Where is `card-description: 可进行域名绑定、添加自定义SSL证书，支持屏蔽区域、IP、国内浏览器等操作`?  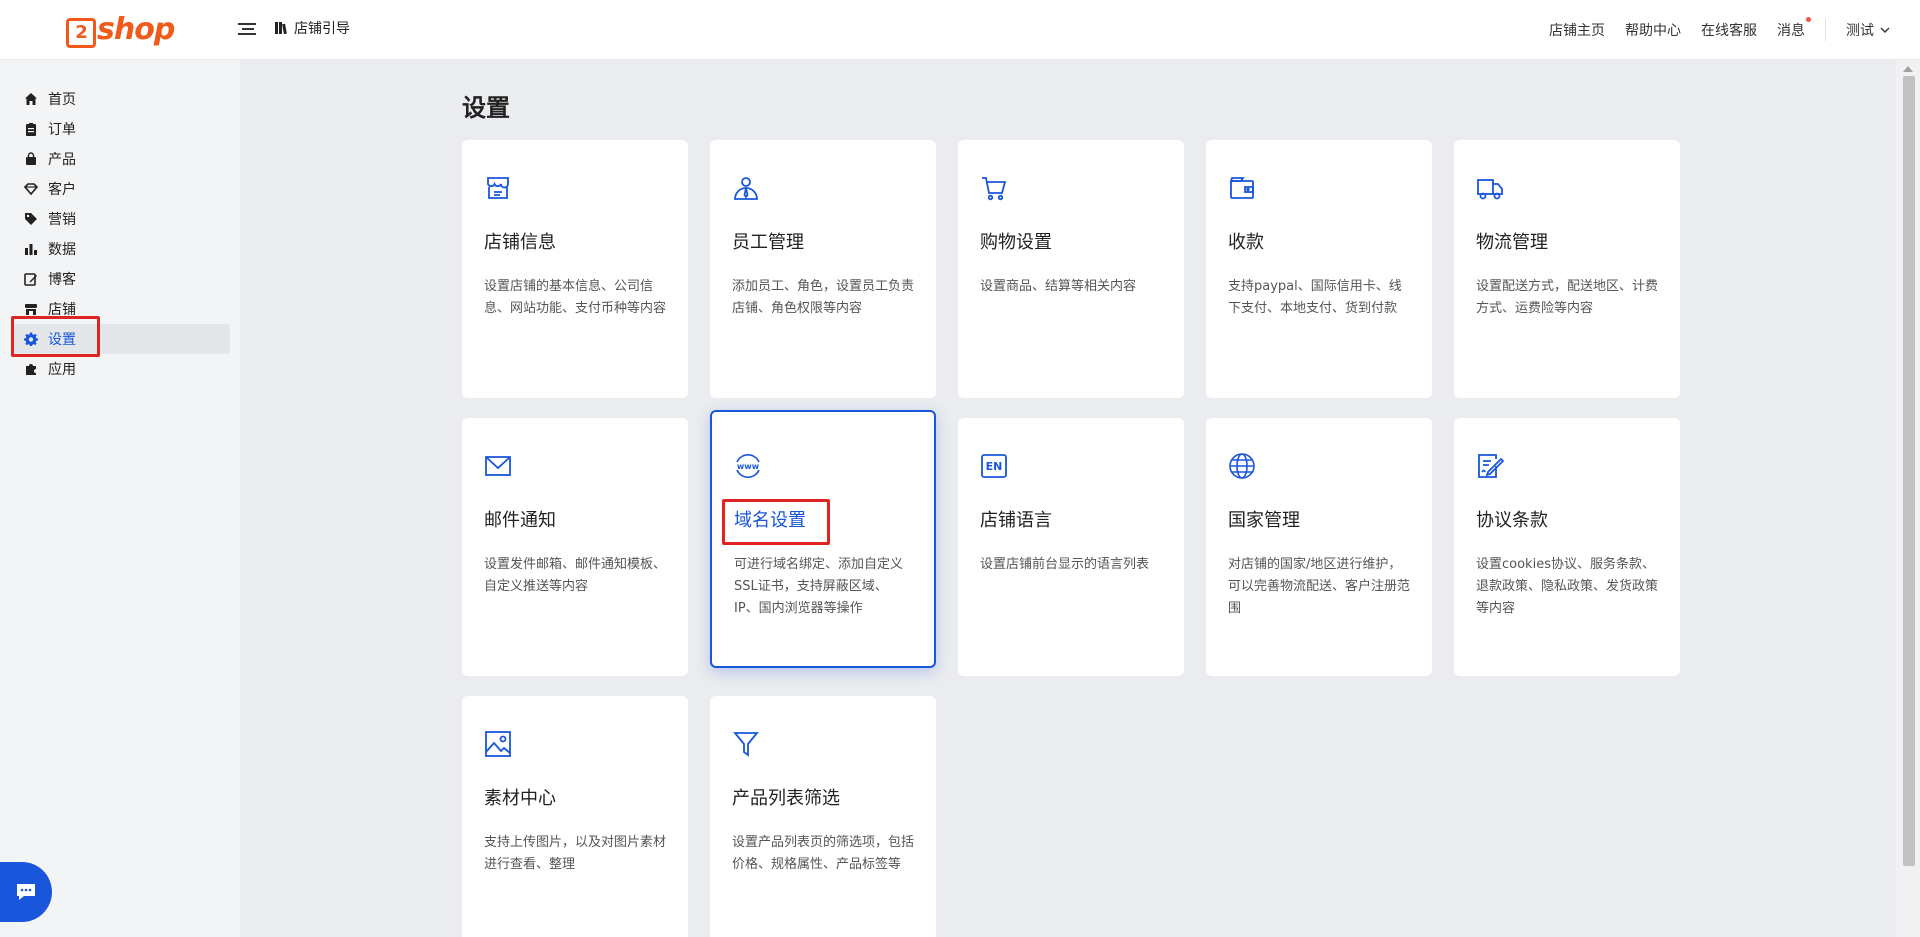 card-description: 可进行域名绑定、添加自定义SSL证书，支持屏蔽区域、IP、国内浏览器等操作 is located at coordinates (819, 586).